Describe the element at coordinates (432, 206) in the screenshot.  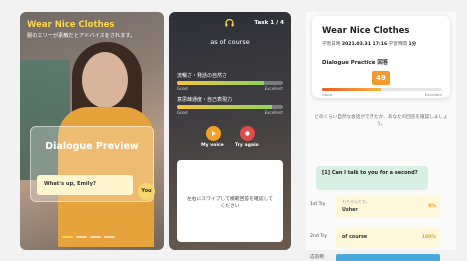
I see `try-percent: 8%` at that location.